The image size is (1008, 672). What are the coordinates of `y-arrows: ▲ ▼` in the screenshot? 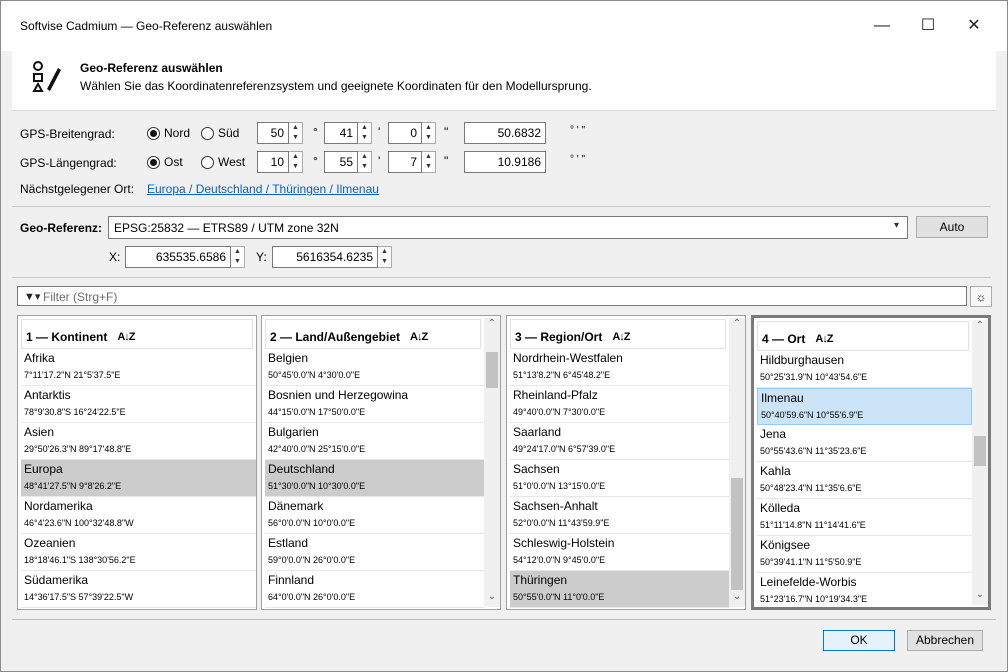 It's located at (385, 257).